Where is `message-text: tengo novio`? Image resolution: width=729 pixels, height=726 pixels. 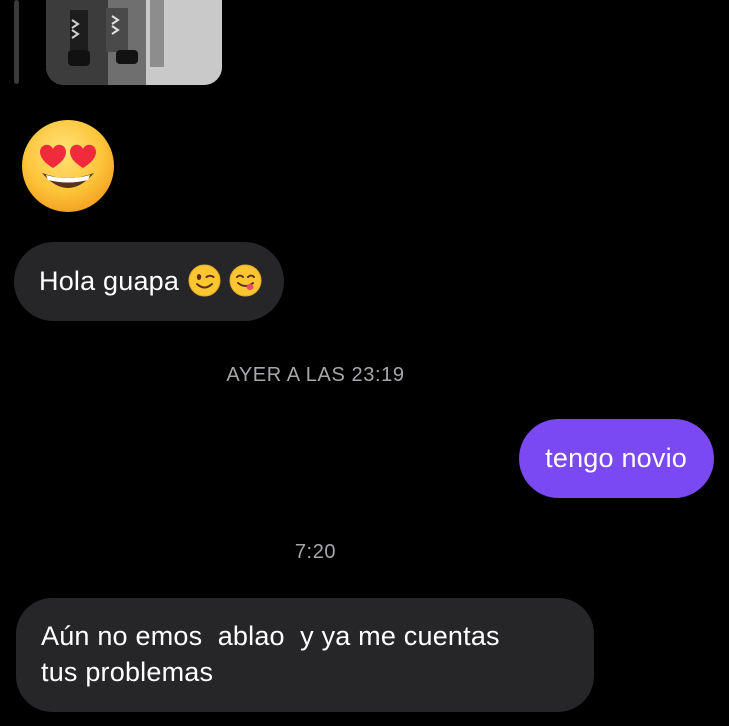
message-text: tengo novio is located at coordinates (616, 458).